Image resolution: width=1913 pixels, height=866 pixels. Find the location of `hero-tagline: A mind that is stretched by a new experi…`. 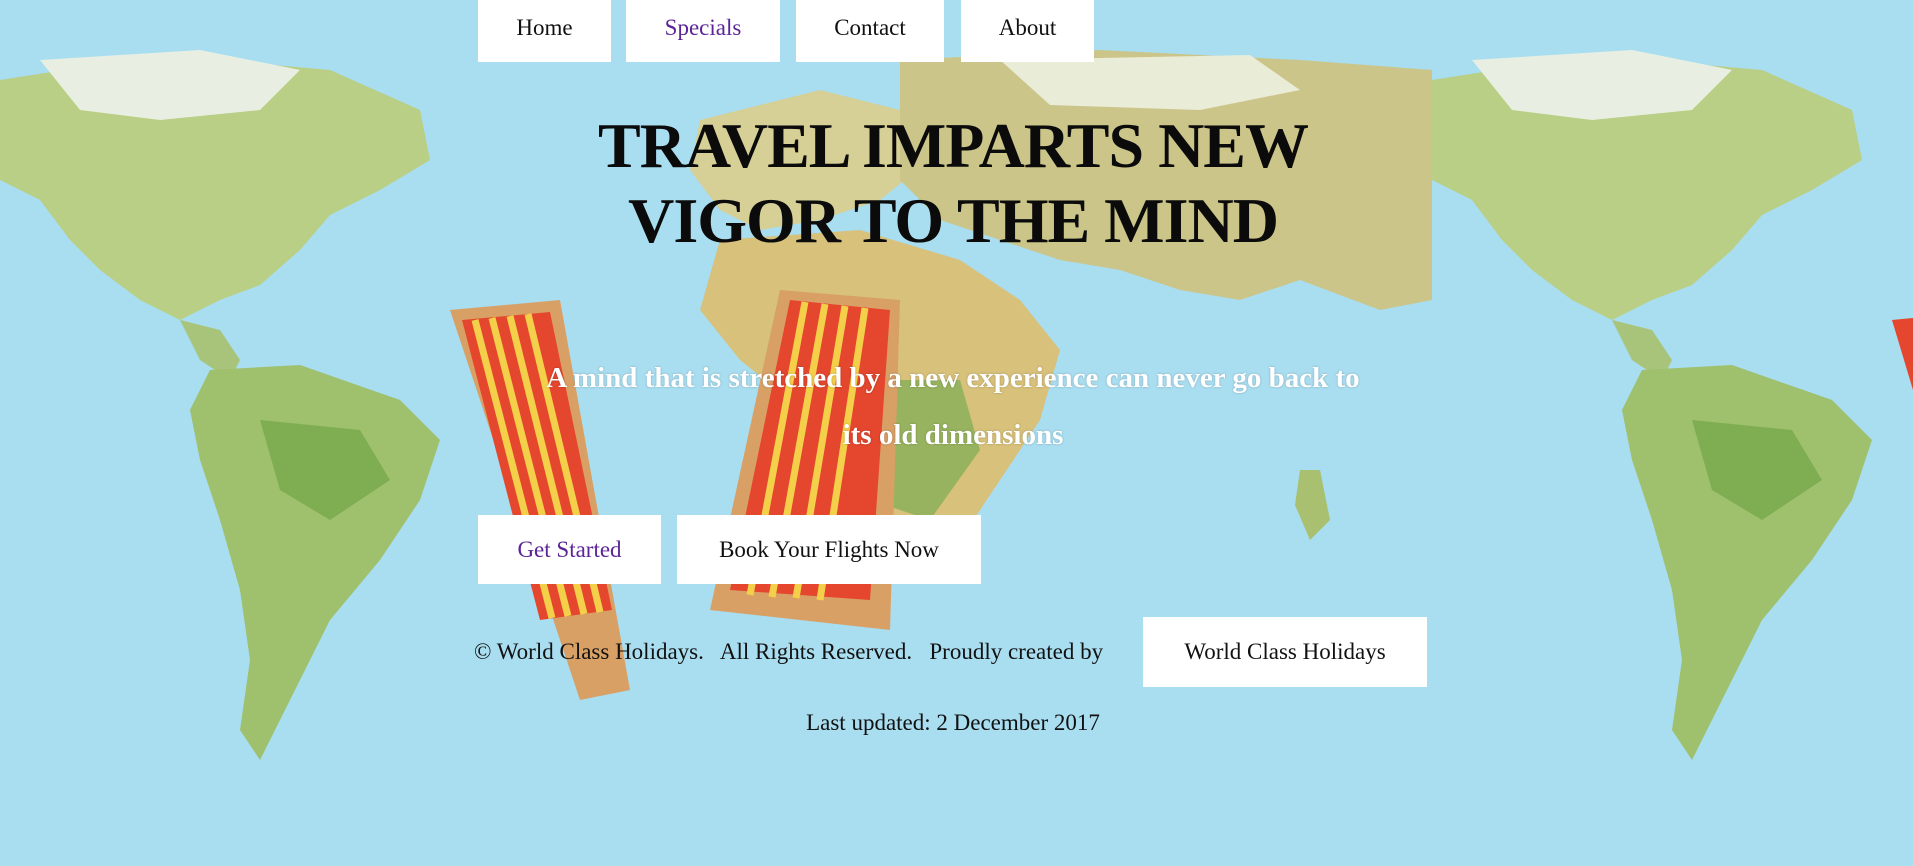

hero-tagline: A mind that is stretched by a new experi… is located at coordinates (953, 407).